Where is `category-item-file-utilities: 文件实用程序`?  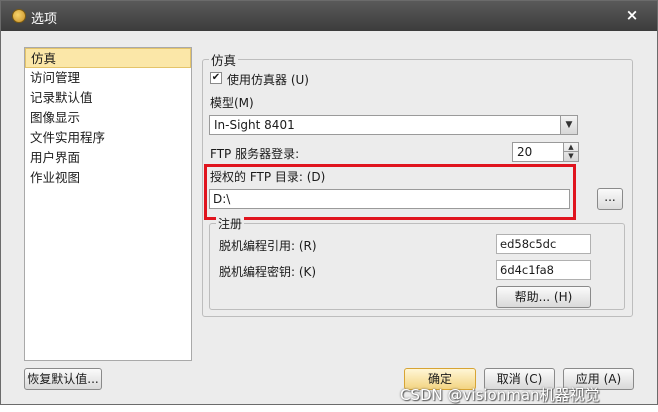 category-item-file-utilities: 文件实用程序 is located at coordinates (108, 138).